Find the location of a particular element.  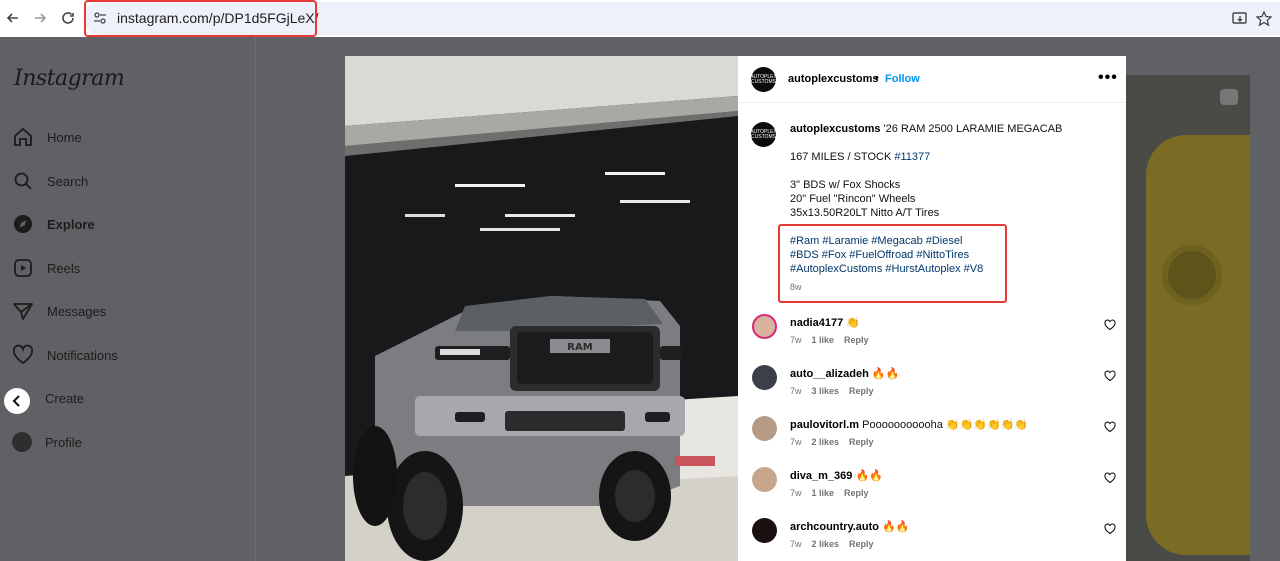

previous-post-button is located at coordinates (17, 401).